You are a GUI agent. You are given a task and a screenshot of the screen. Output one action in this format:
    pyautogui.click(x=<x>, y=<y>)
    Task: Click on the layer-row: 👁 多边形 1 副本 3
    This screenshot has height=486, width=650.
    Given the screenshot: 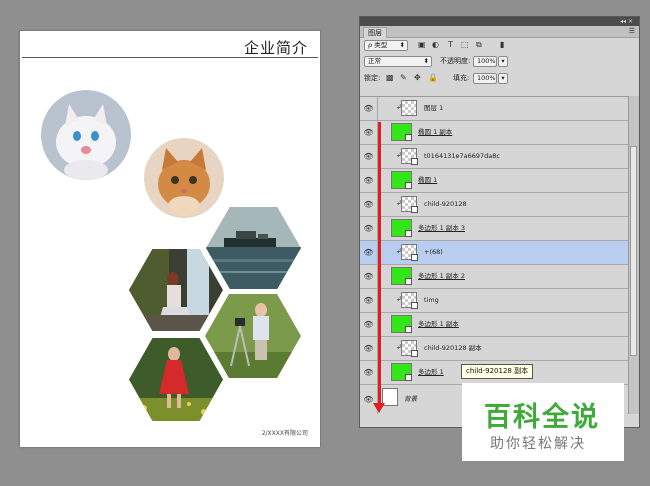 What is the action you would take?
    pyautogui.click(x=494, y=229)
    